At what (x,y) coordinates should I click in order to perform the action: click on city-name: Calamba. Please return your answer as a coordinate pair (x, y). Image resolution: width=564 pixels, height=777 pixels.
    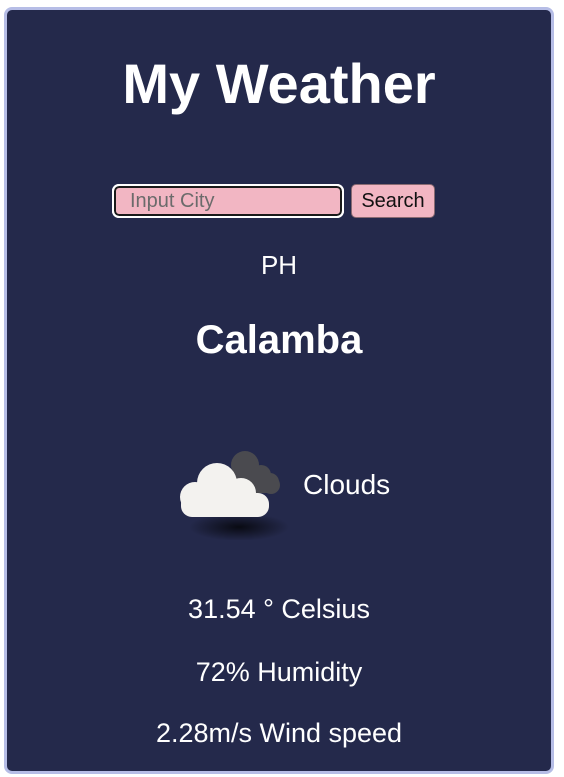
    Looking at the image, I should click on (279, 340).